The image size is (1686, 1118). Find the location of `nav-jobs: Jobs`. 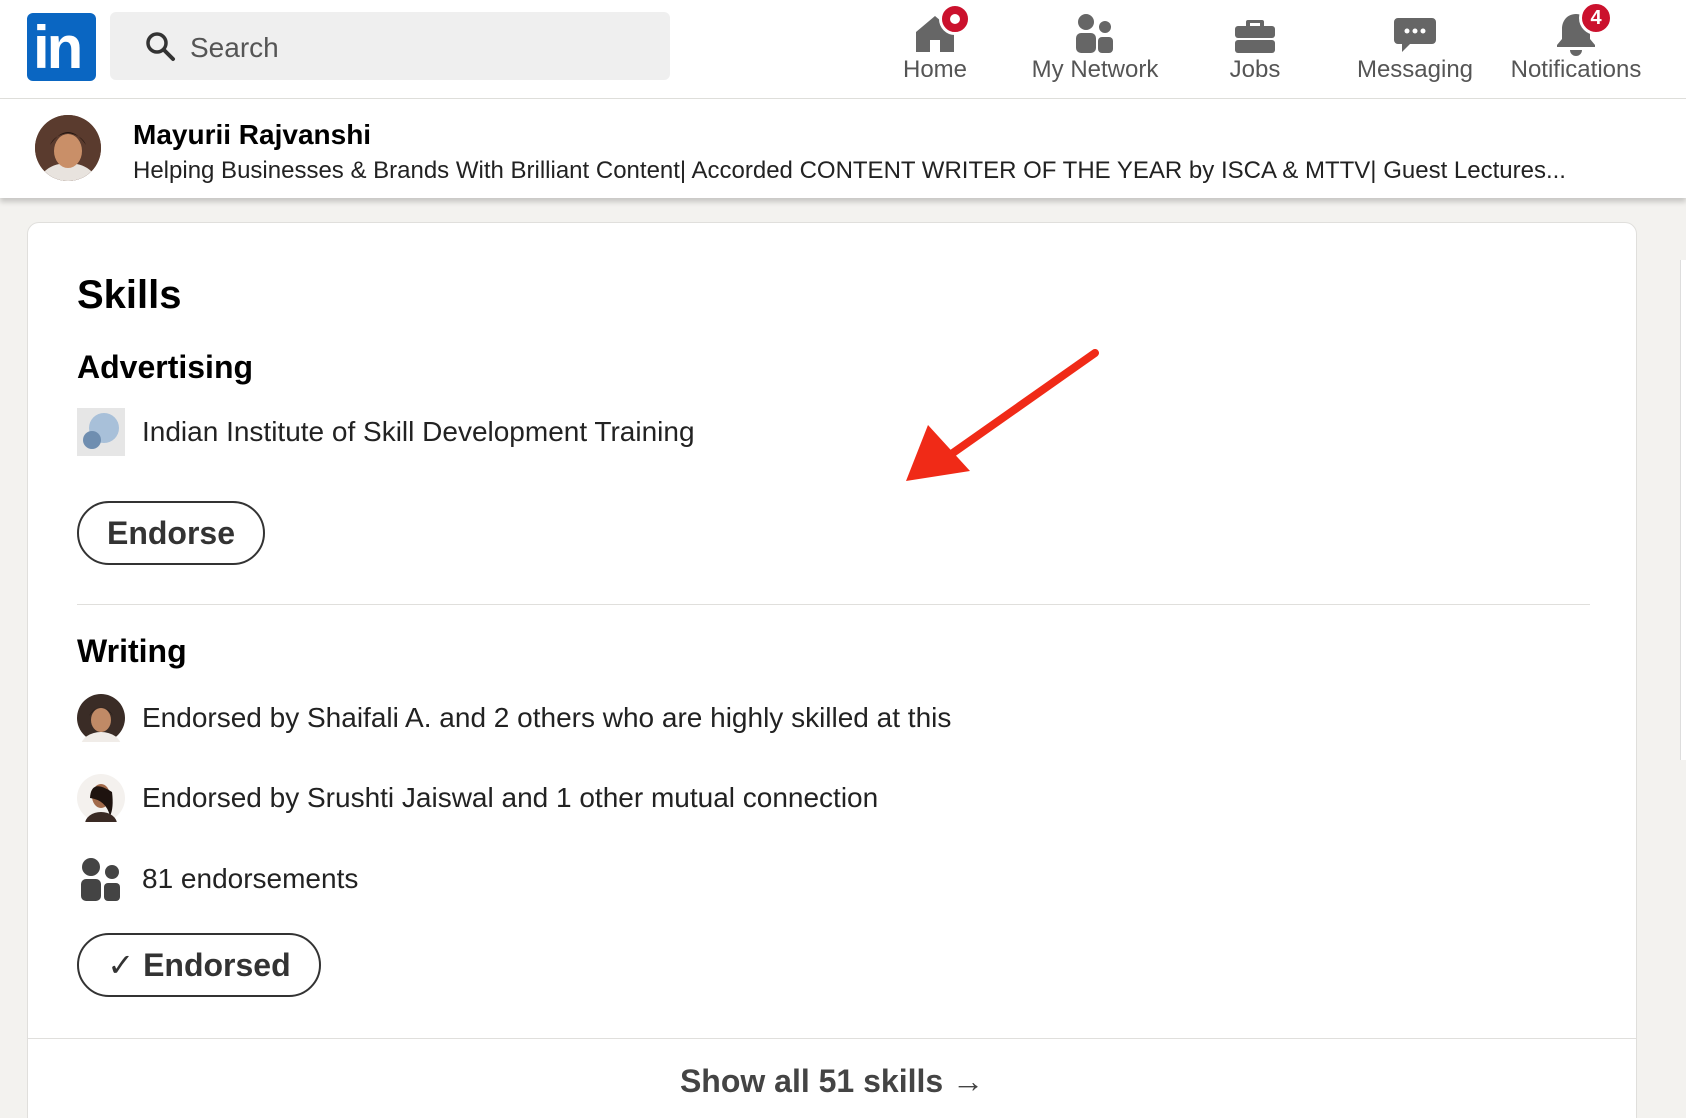

nav-jobs: Jobs is located at coordinates (1255, 49).